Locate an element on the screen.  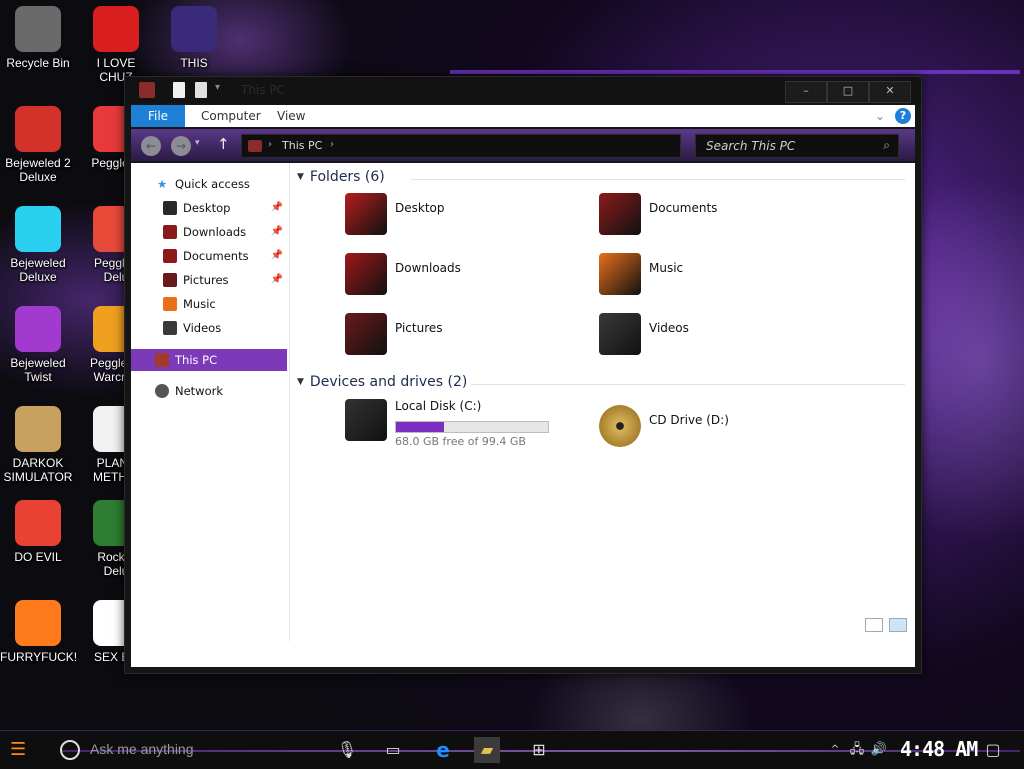
hard-disk-icon is located at coordinates (366, 420).